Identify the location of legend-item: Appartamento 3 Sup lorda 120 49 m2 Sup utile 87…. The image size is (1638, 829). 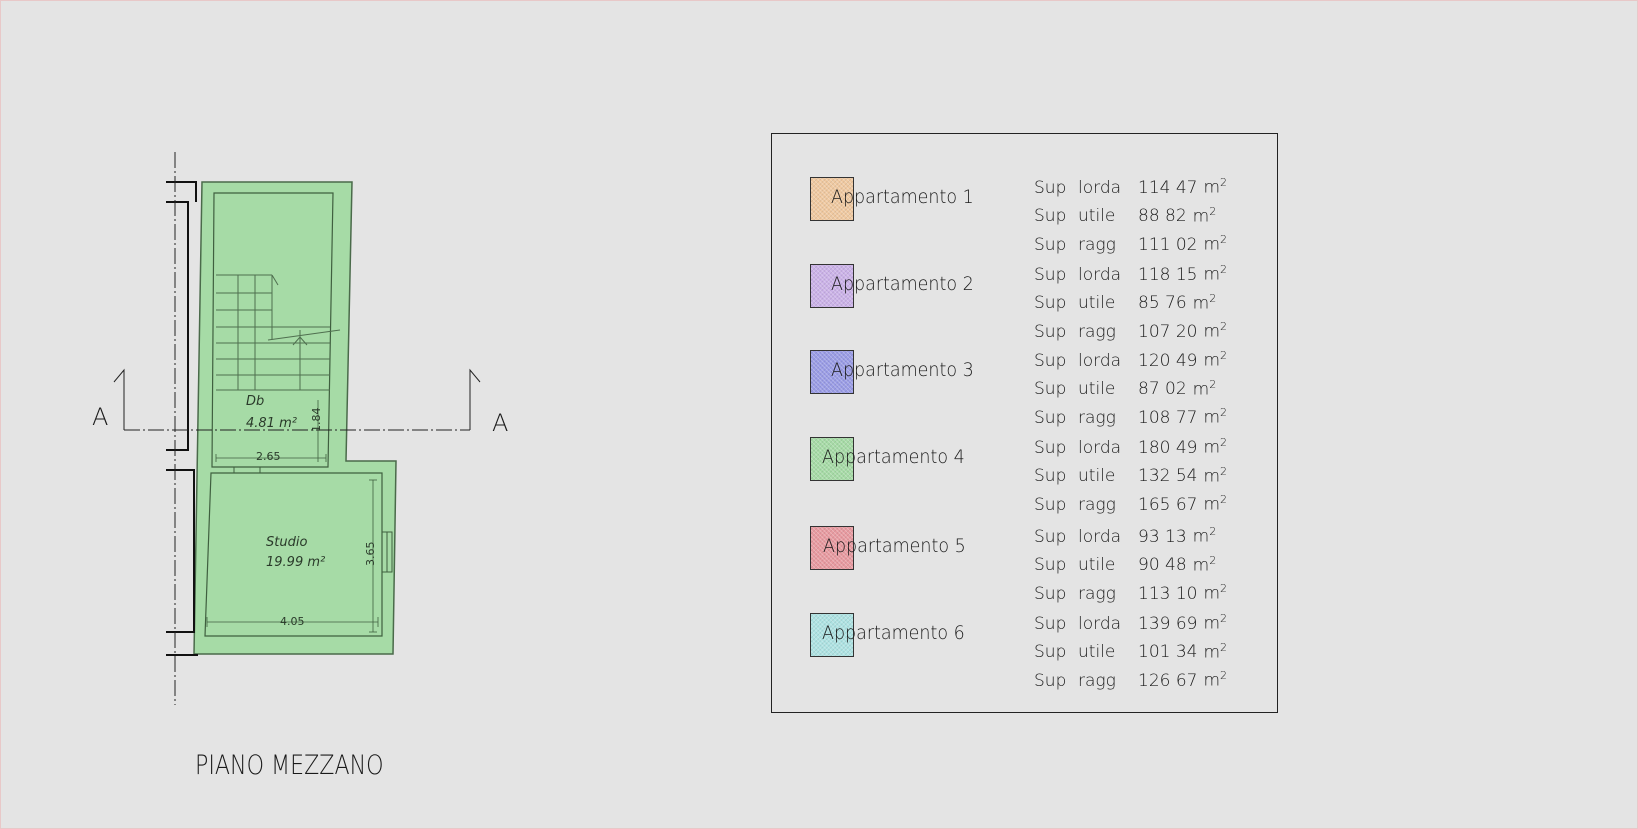
(1024, 389).